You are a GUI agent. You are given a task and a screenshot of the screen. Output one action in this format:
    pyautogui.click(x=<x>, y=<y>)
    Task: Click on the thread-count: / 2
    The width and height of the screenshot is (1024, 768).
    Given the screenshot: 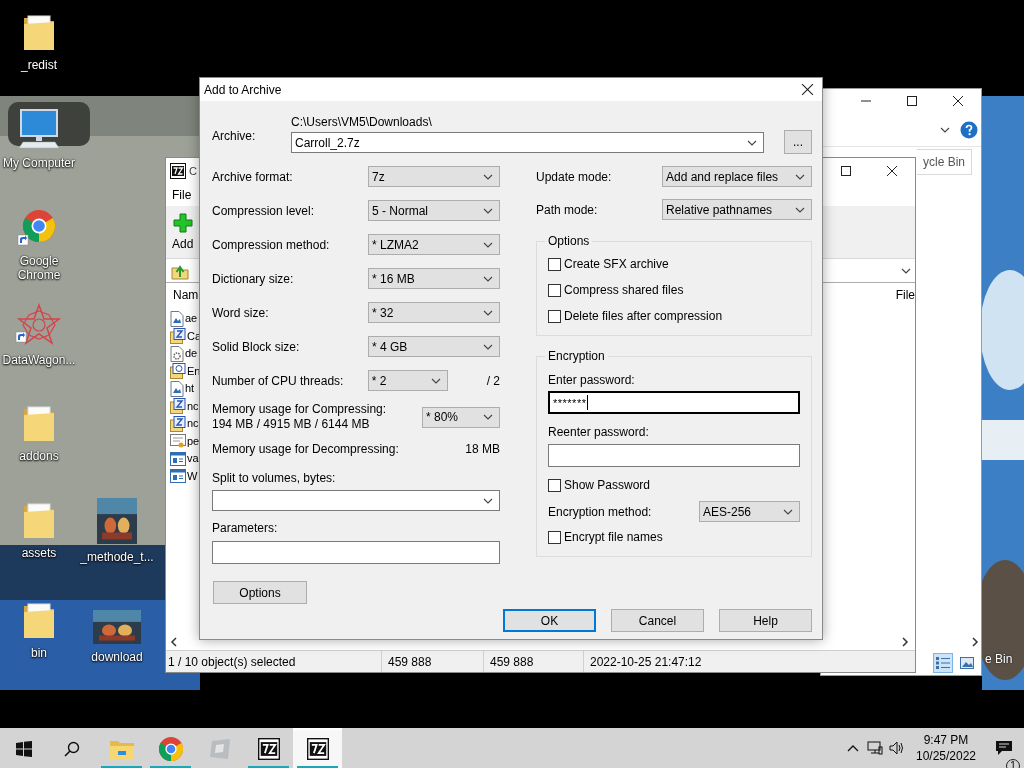 What is the action you would take?
    pyautogui.click(x=493, y=380)
    